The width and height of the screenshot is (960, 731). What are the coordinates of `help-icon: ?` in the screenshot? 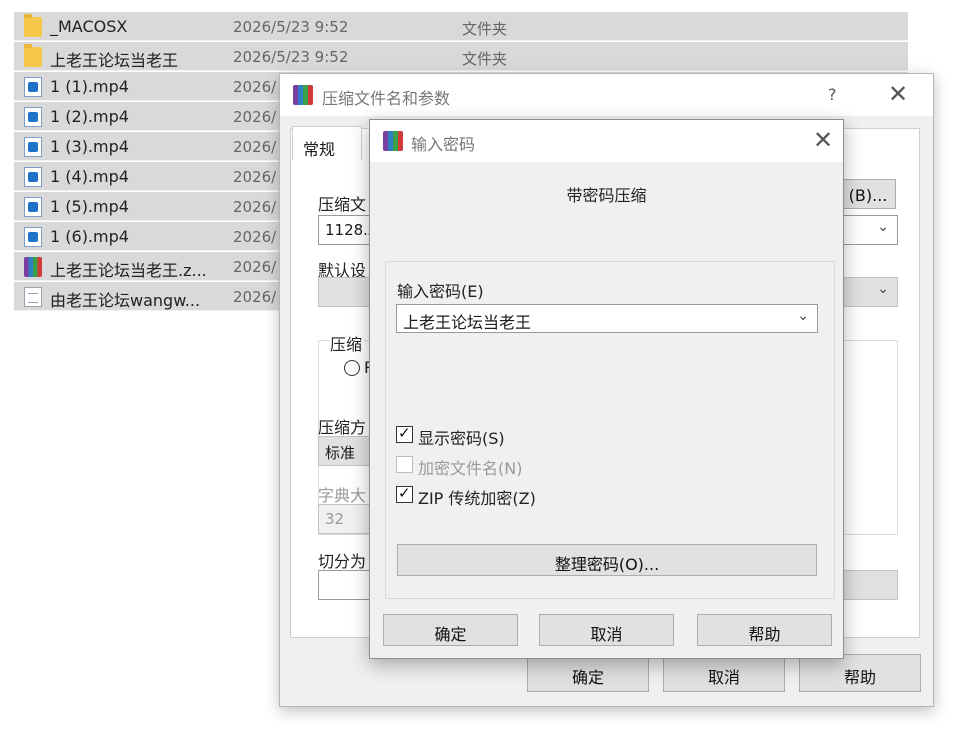 It's located at (832, 94).